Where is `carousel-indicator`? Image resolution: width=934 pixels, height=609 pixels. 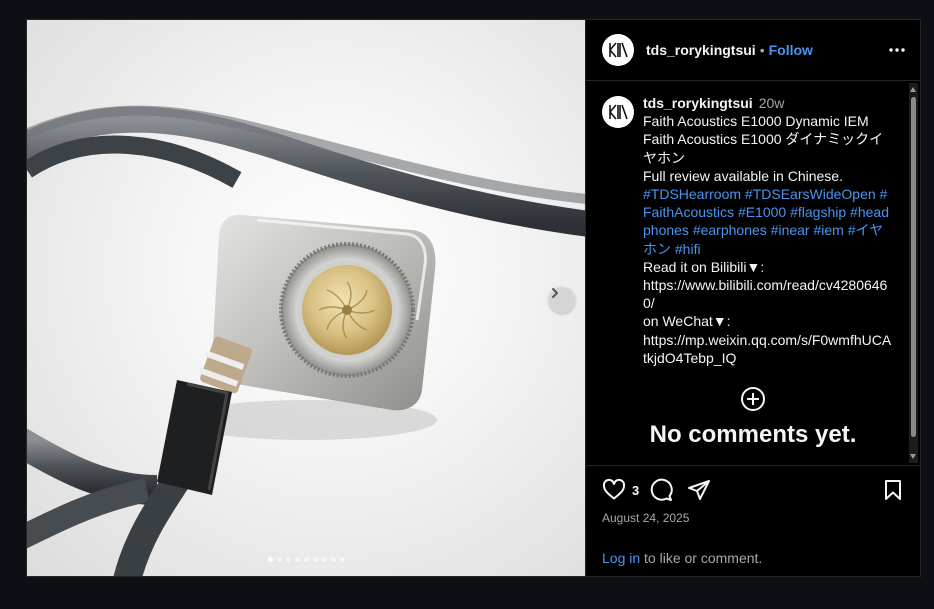 carousel-indicator is located at coordinates (306, 559).